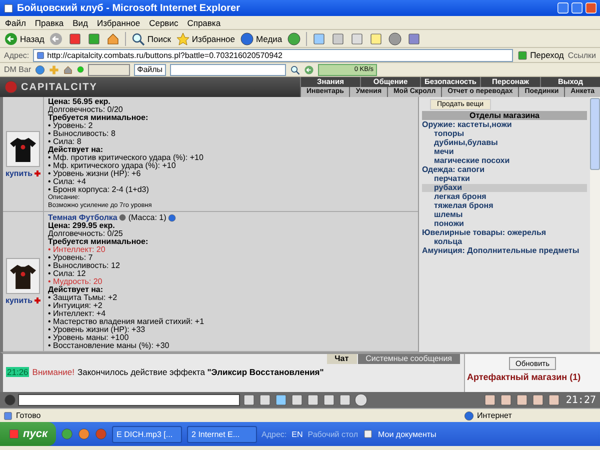 The height and width of the screenshot is (450, 600). What do you see at coordinates (504, 197) in the screenshot?
I see `department-link: легкая броня` at bounding box center [504, 197].